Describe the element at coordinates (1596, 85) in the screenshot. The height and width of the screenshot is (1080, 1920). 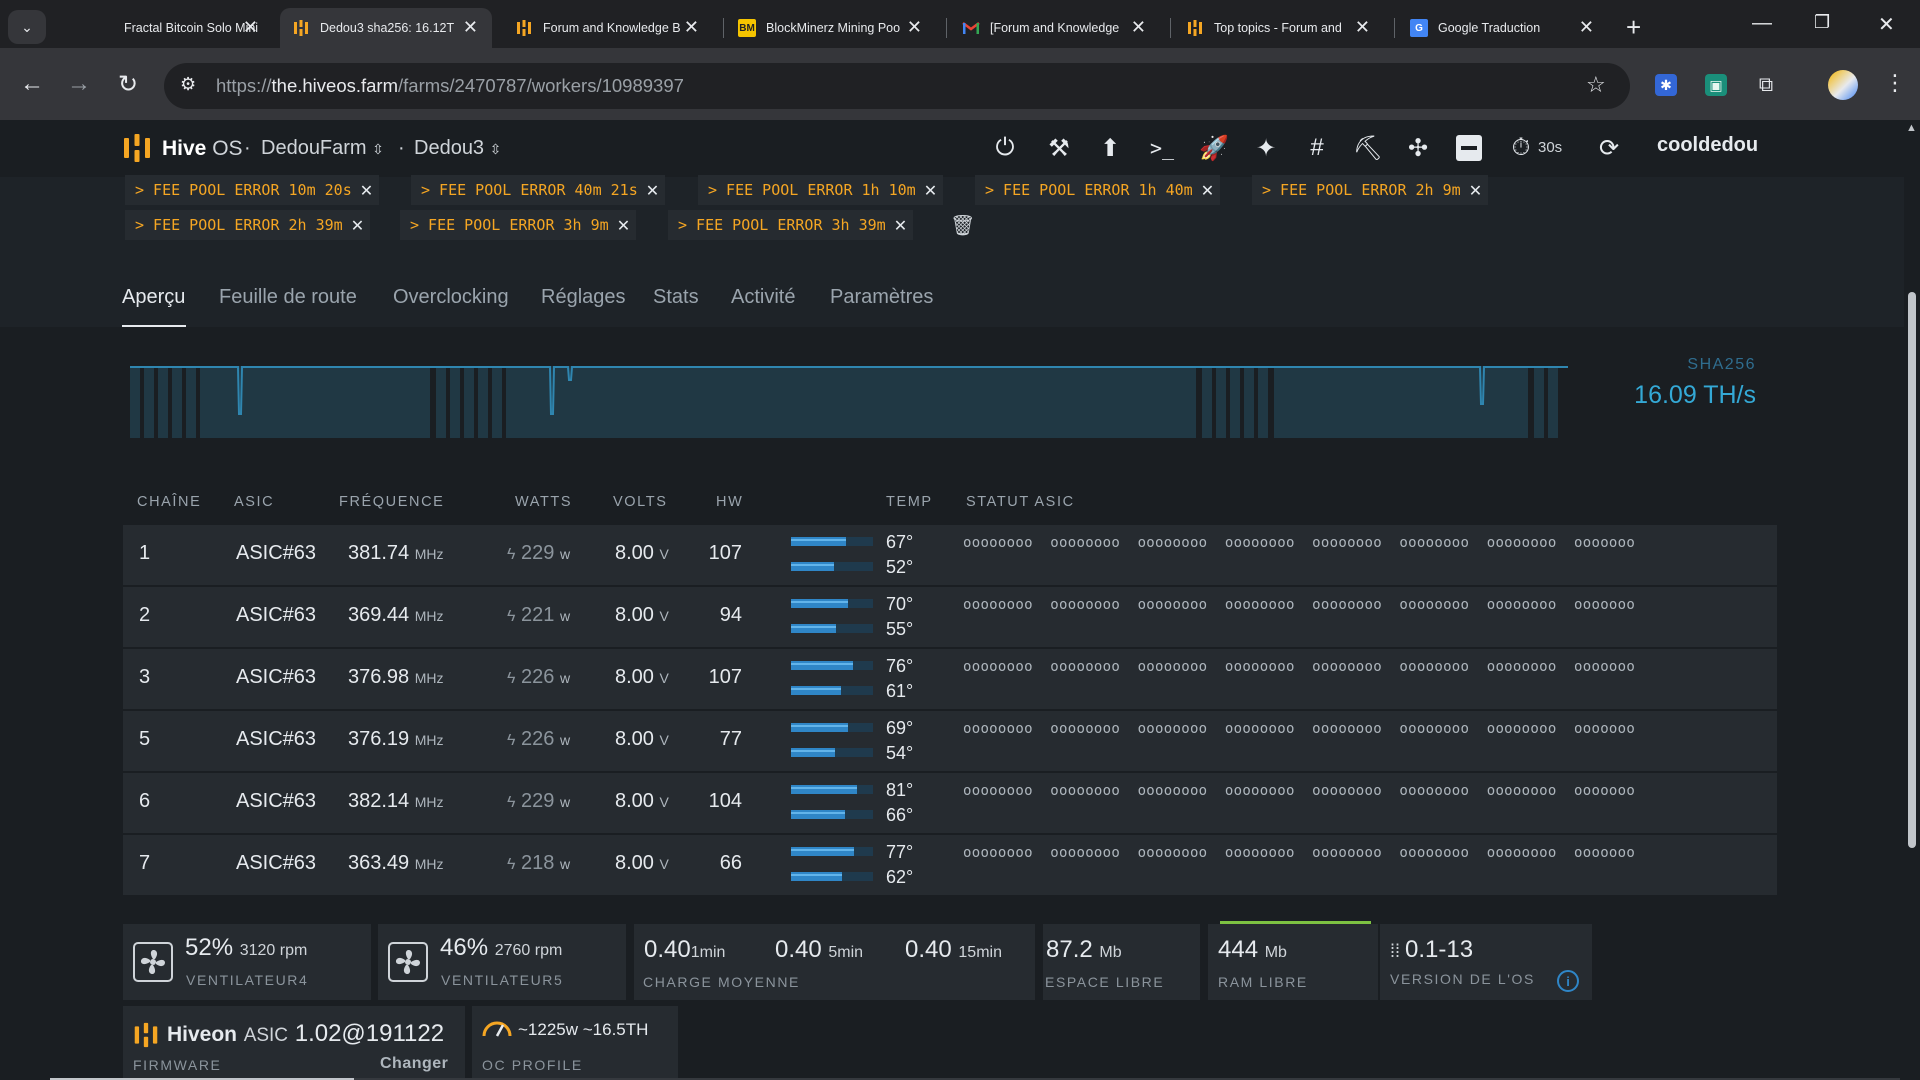
I see `bookmark-star-icon: ☆` at that location.